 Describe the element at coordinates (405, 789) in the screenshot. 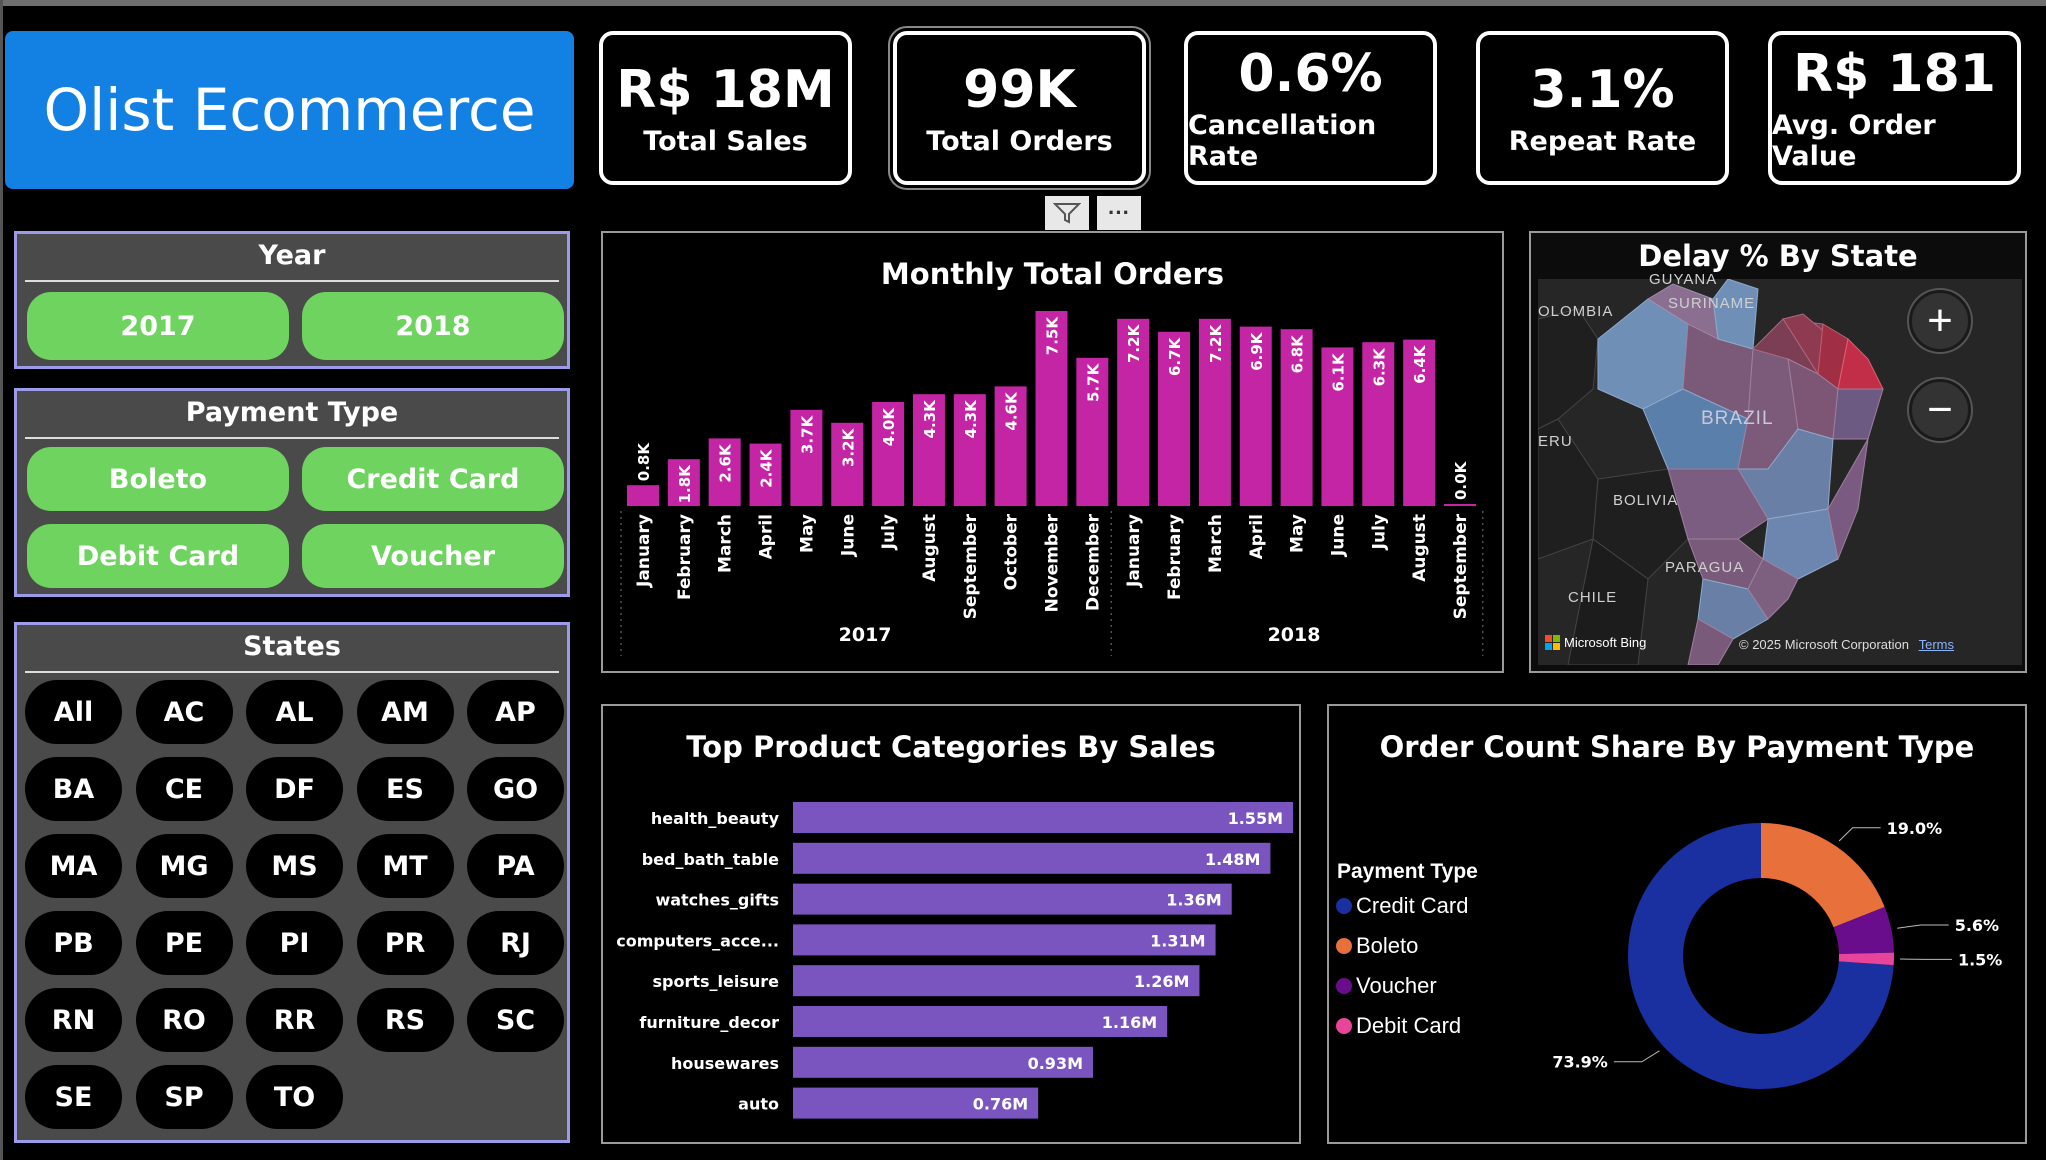

I see `state-option-es: ES` at that location.